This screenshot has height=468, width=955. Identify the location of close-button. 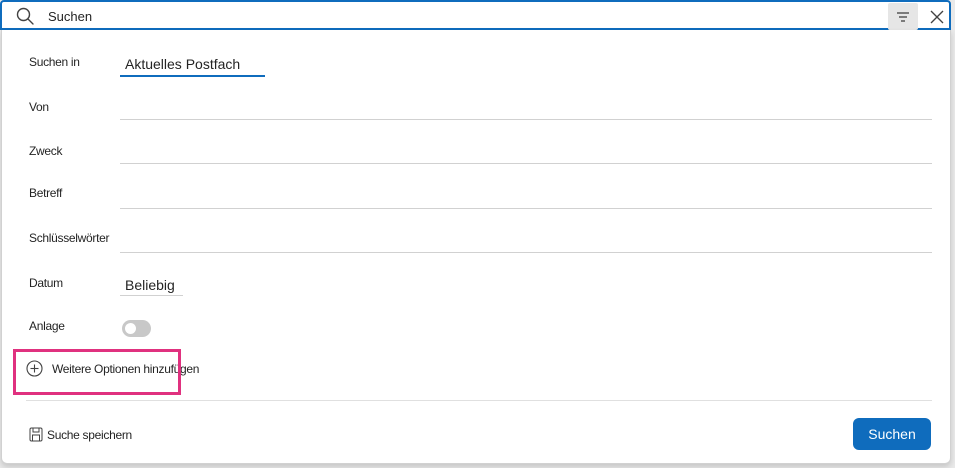
(937, 17).